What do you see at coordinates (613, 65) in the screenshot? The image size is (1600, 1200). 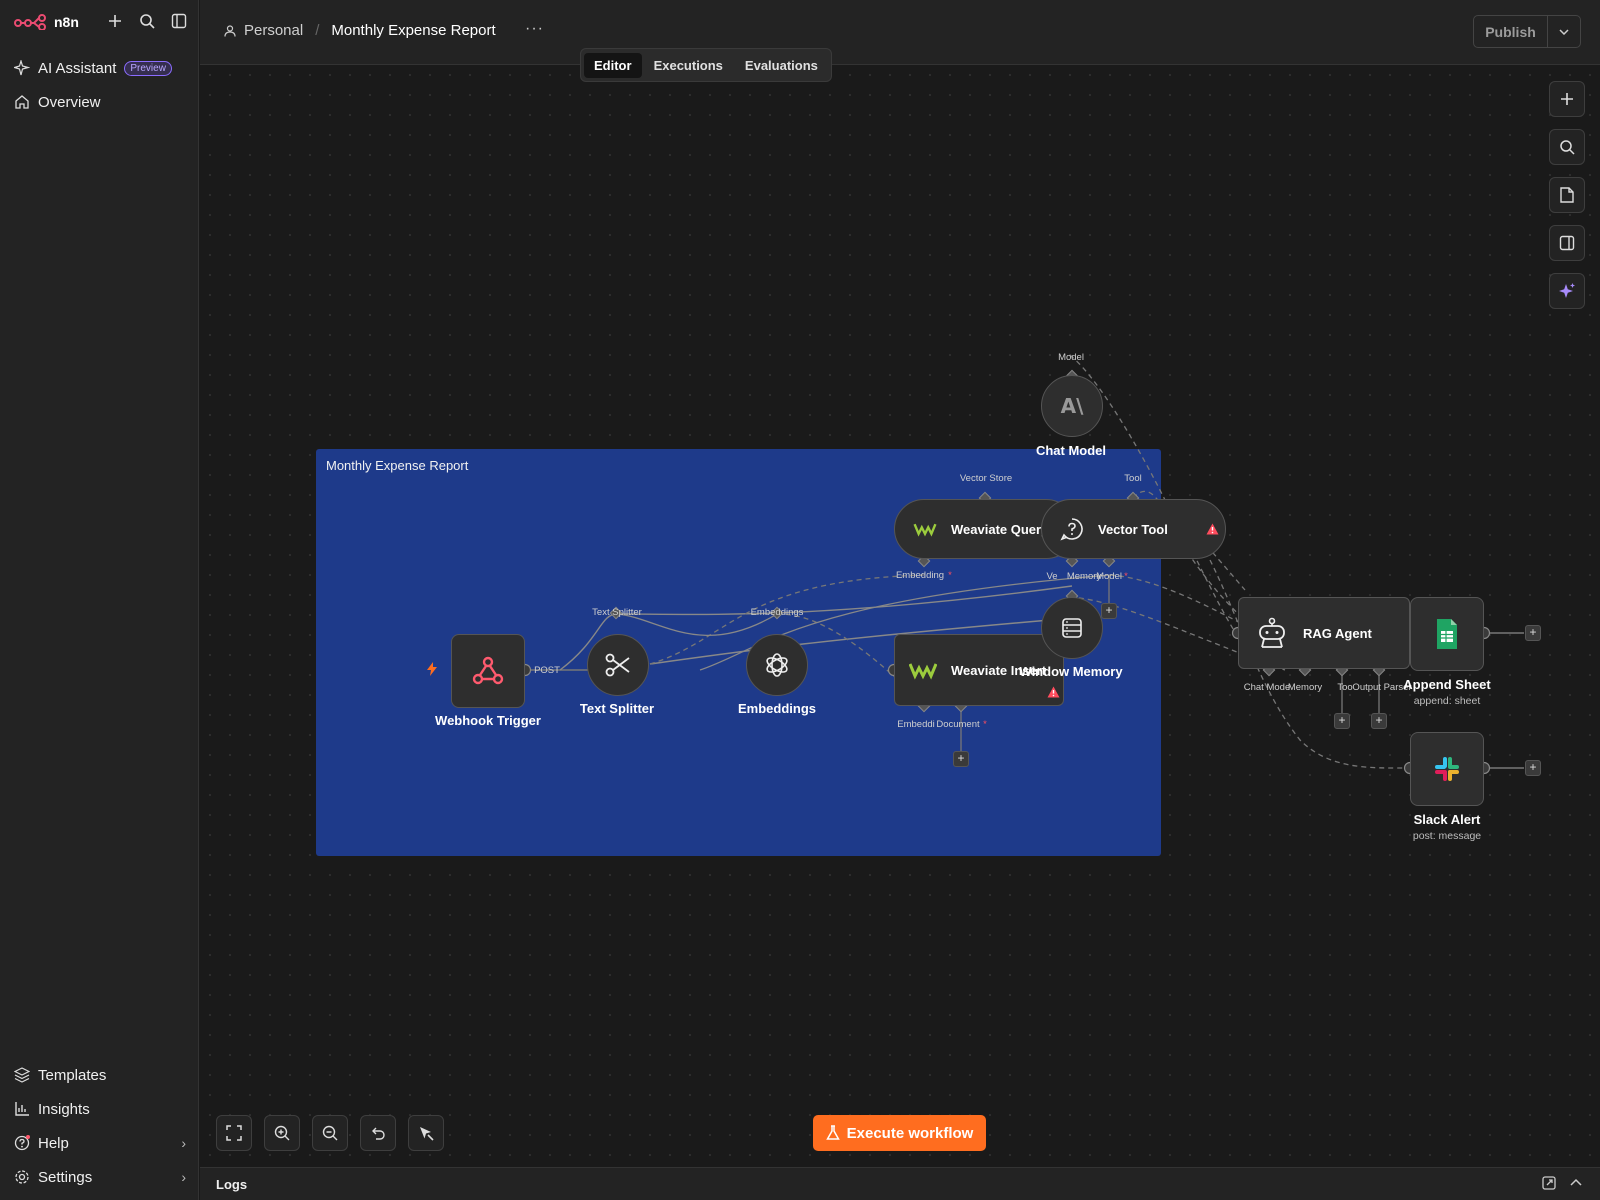 I see `tab-editor: Editor` at bounding box center [613, 65].